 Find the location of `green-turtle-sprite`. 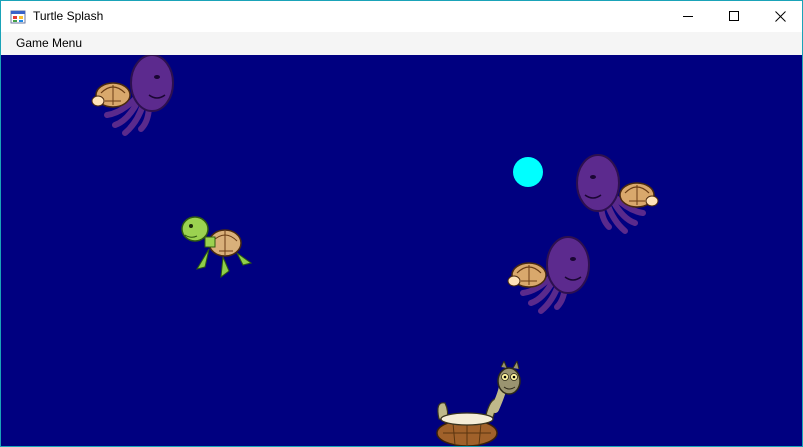

green-turtle-sprite is located at coordinates (217, 247).